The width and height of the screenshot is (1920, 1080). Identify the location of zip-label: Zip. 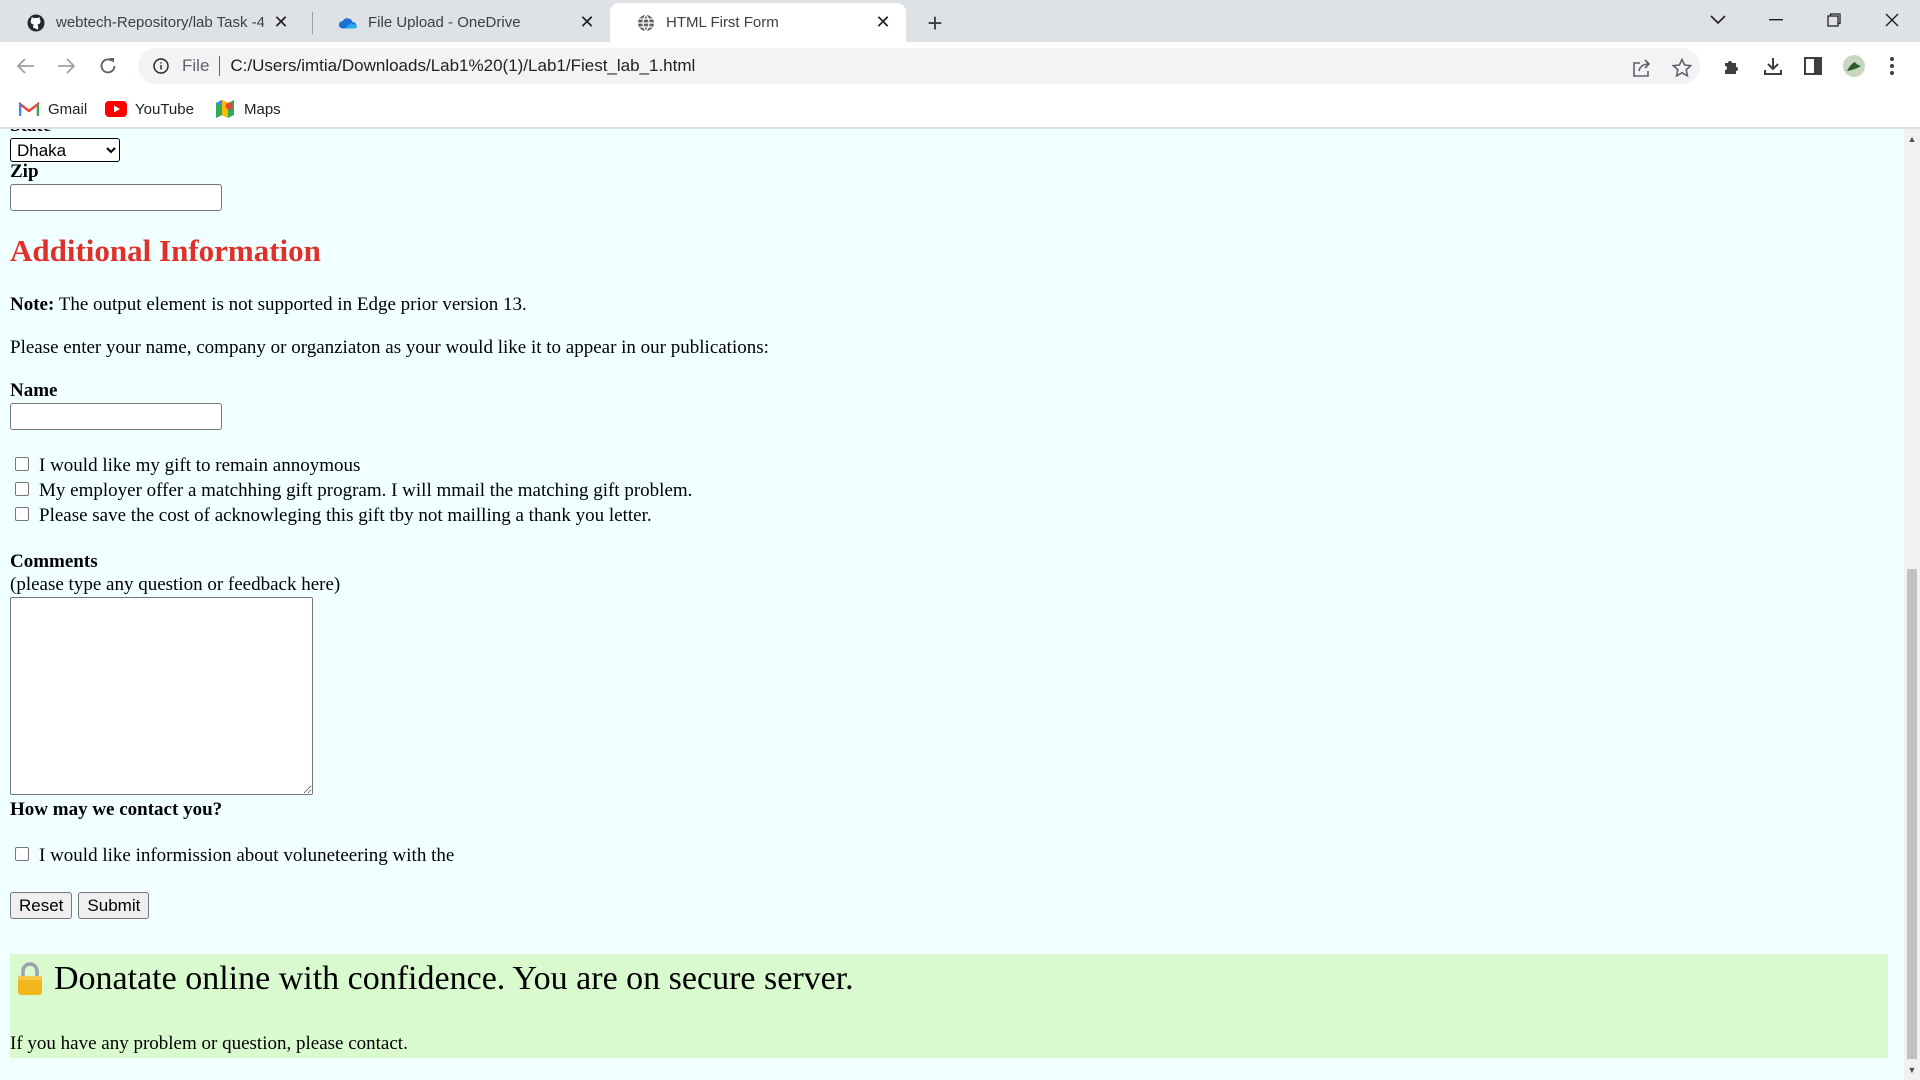
(24, 171).